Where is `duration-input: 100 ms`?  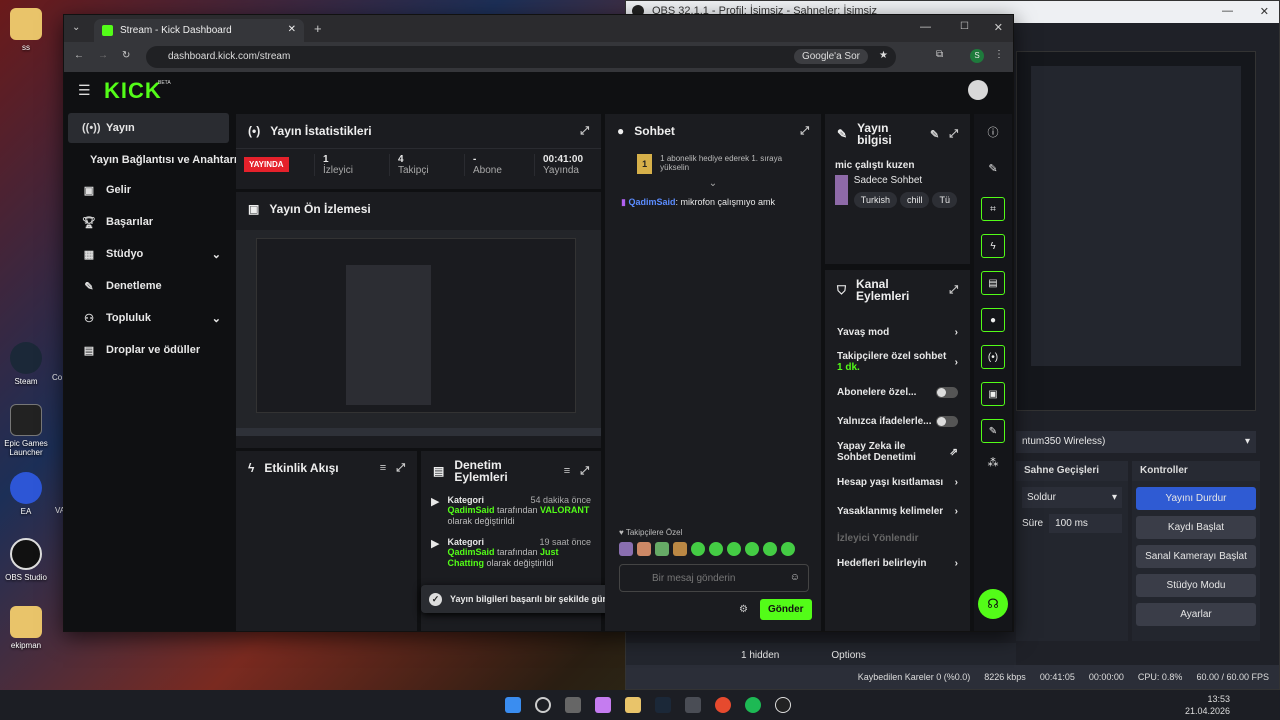 duration-input: 100 ms is located at coordinates (1085, 523).